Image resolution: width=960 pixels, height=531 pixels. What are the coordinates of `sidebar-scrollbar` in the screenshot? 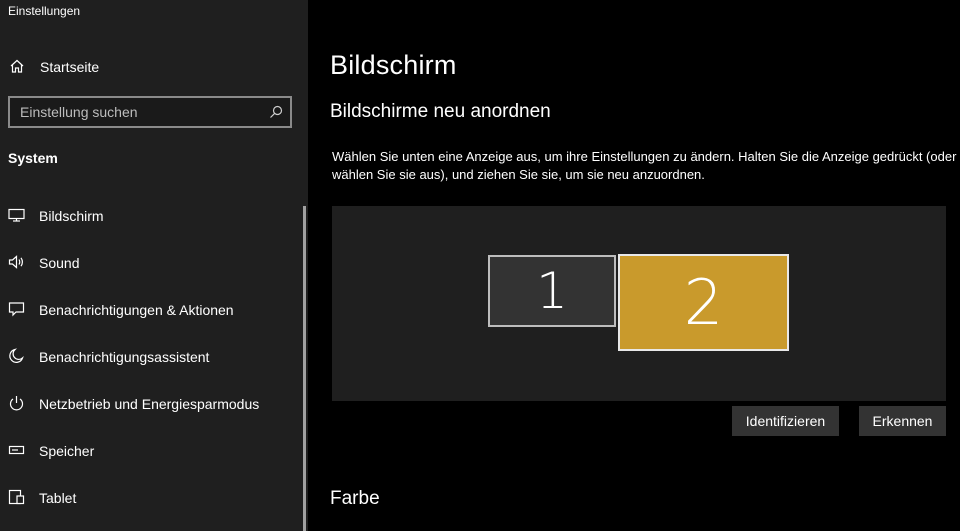 It's located at (304, 368).